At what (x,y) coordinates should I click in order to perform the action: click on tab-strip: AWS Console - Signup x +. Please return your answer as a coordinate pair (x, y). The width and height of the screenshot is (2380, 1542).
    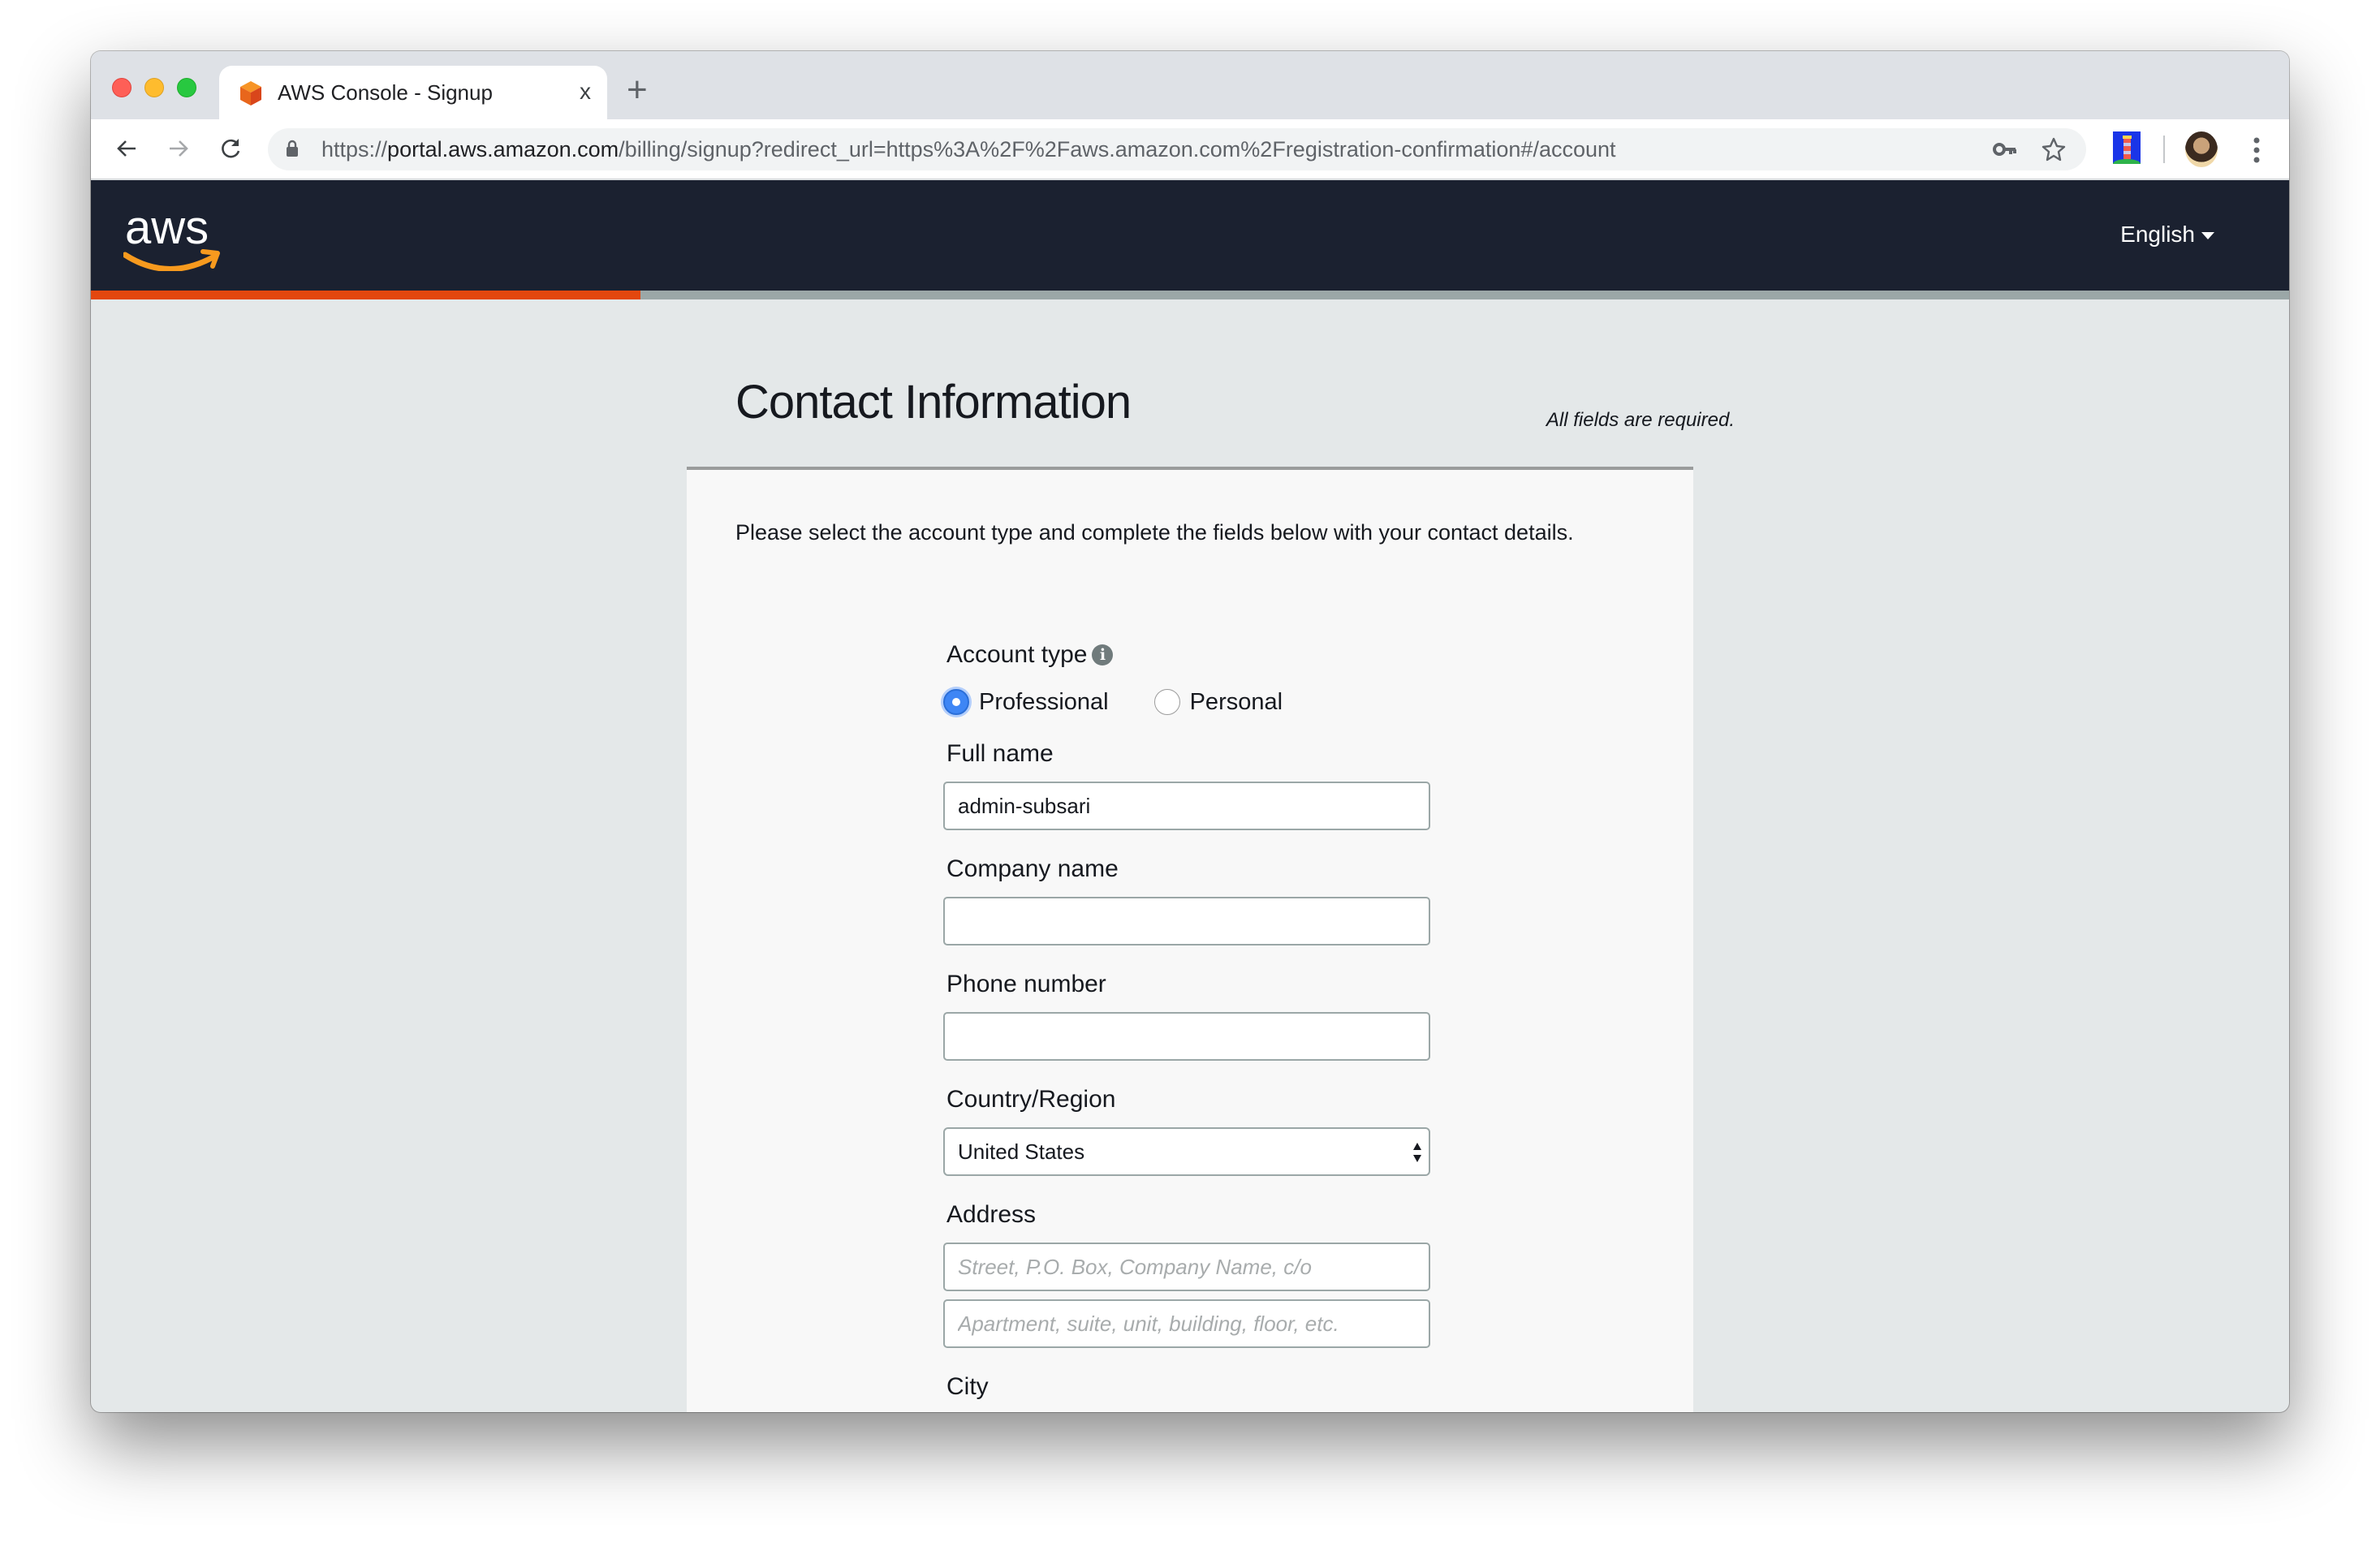
    Looking at the image, I should click on (1190, 85).